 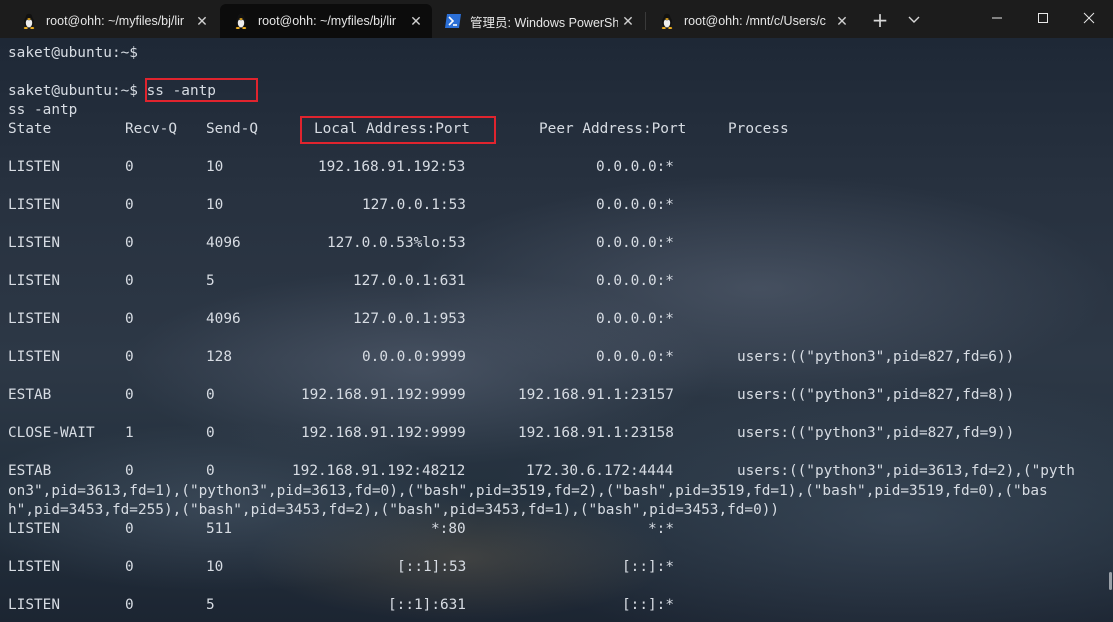 I want to click on column-header-peer-address: Peer Address:Port, so click(x=613, y=129).